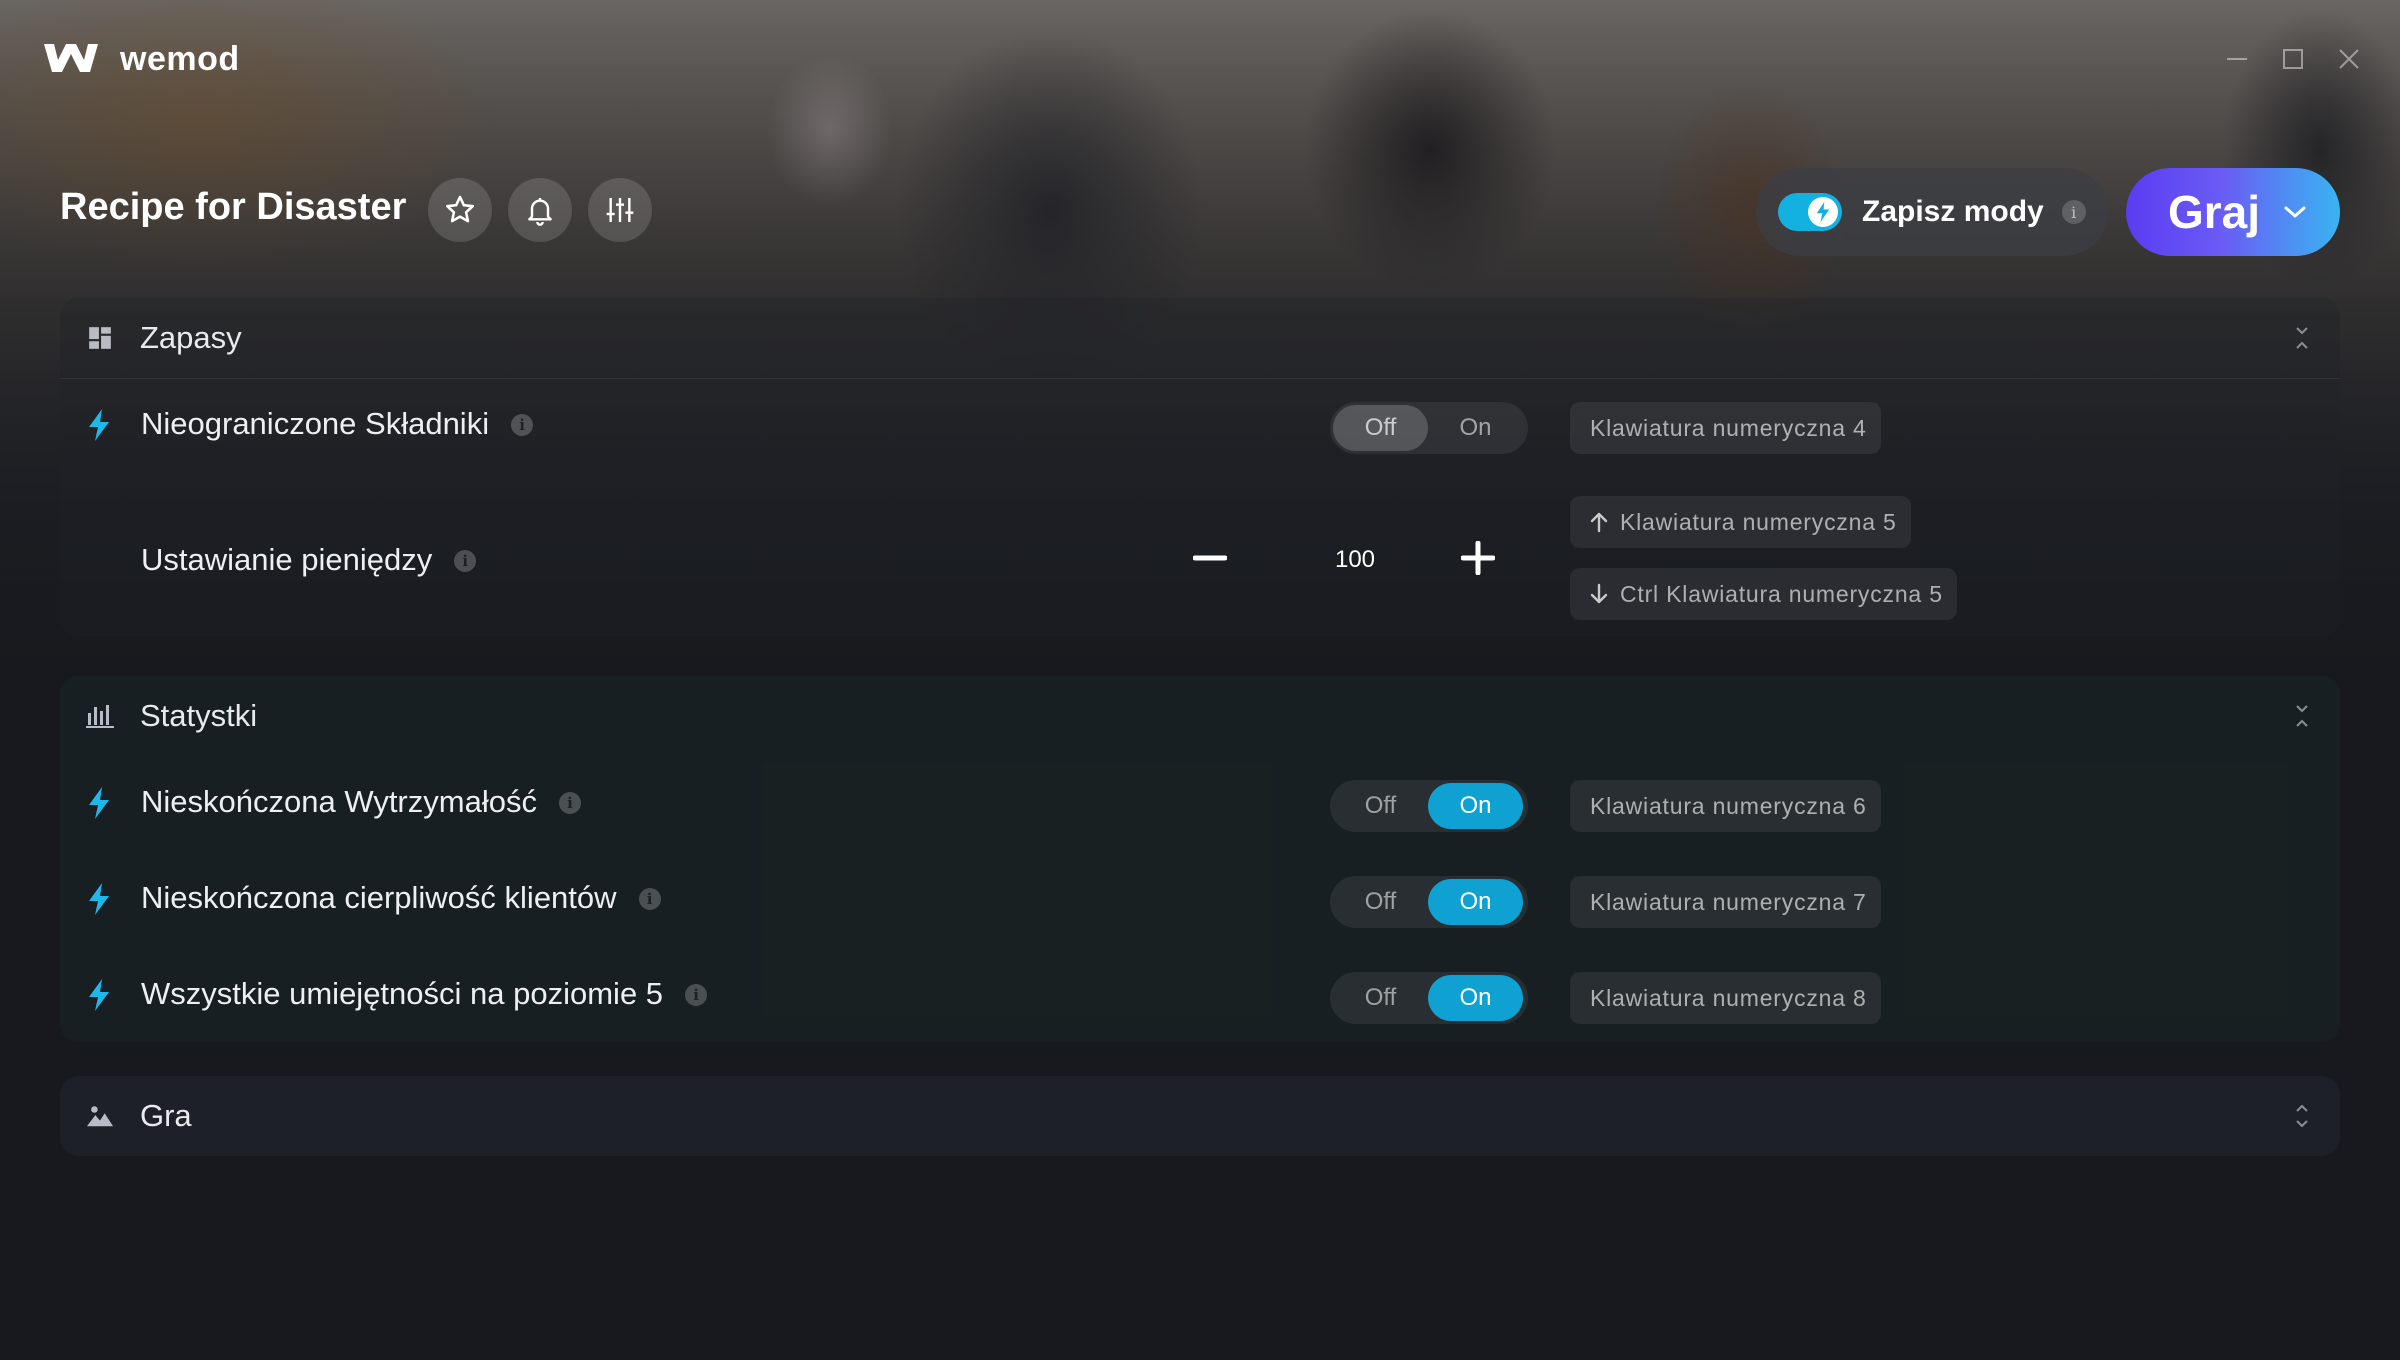 The image size is (2400, 1360). What do you see at coordinates (2073, 212) in the screenshot?
I see `save-mods-info-icon: i` at bounding box center [2073, 212].